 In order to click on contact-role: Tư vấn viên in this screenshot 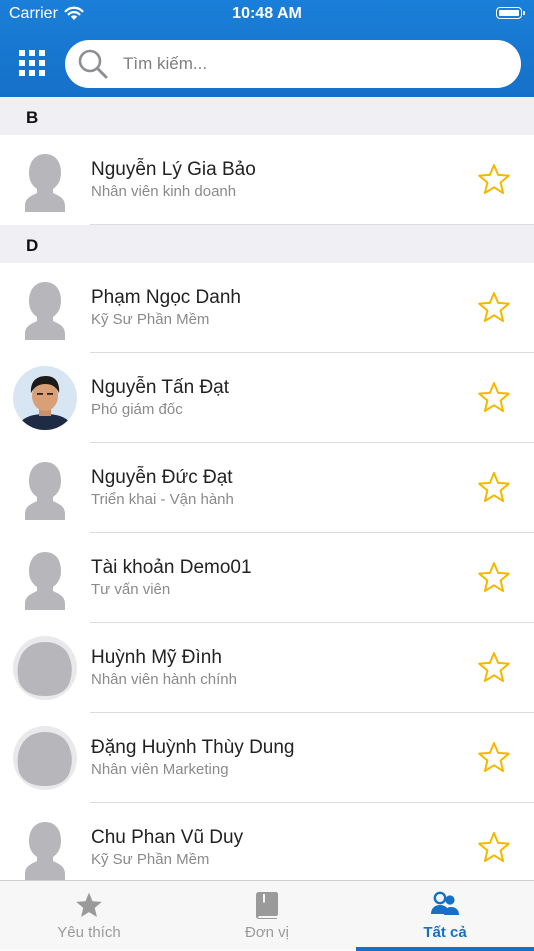, I will do `click(131, 589)`.